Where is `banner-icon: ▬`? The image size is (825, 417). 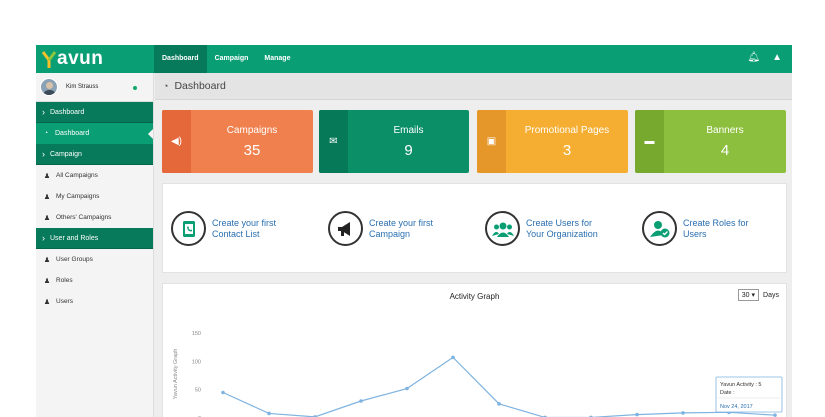
banner-icon: ▬ is located at coordinates (649, 141).